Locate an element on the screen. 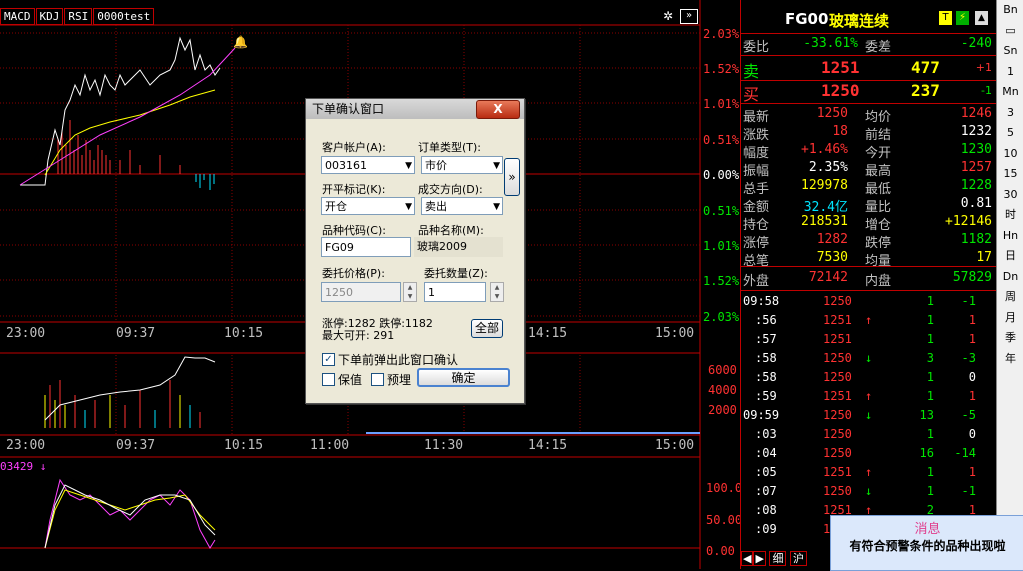  quote-label: 最新 is located at coordinates (756, 117).